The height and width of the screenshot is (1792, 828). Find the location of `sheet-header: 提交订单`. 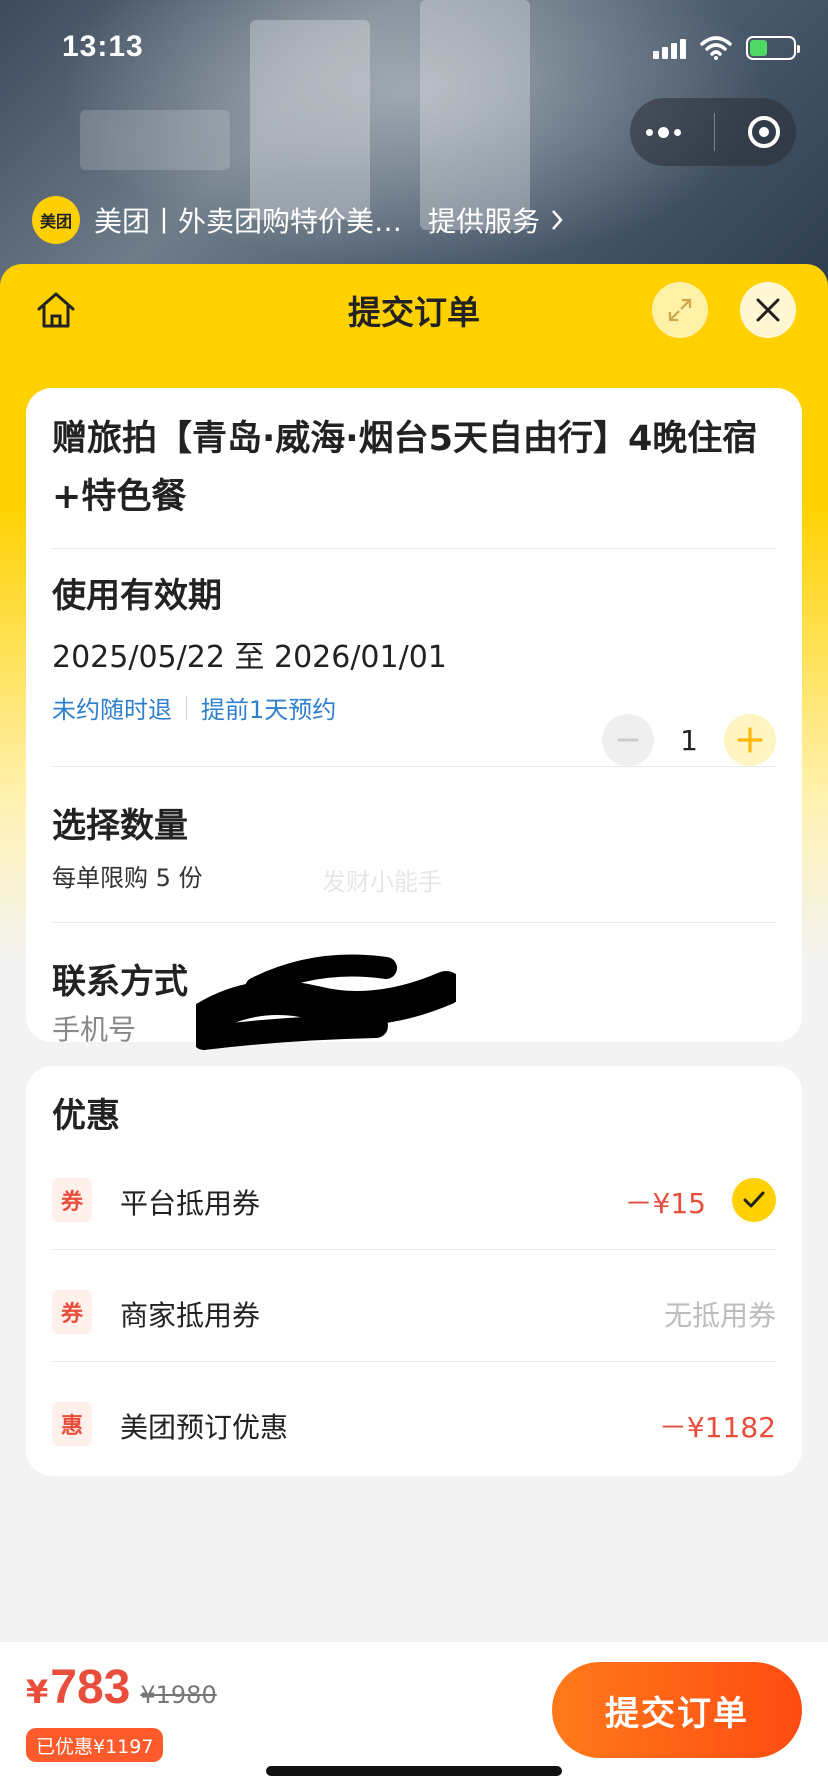

sheet-header: 提交订单 is located at coordinates (414, 309).